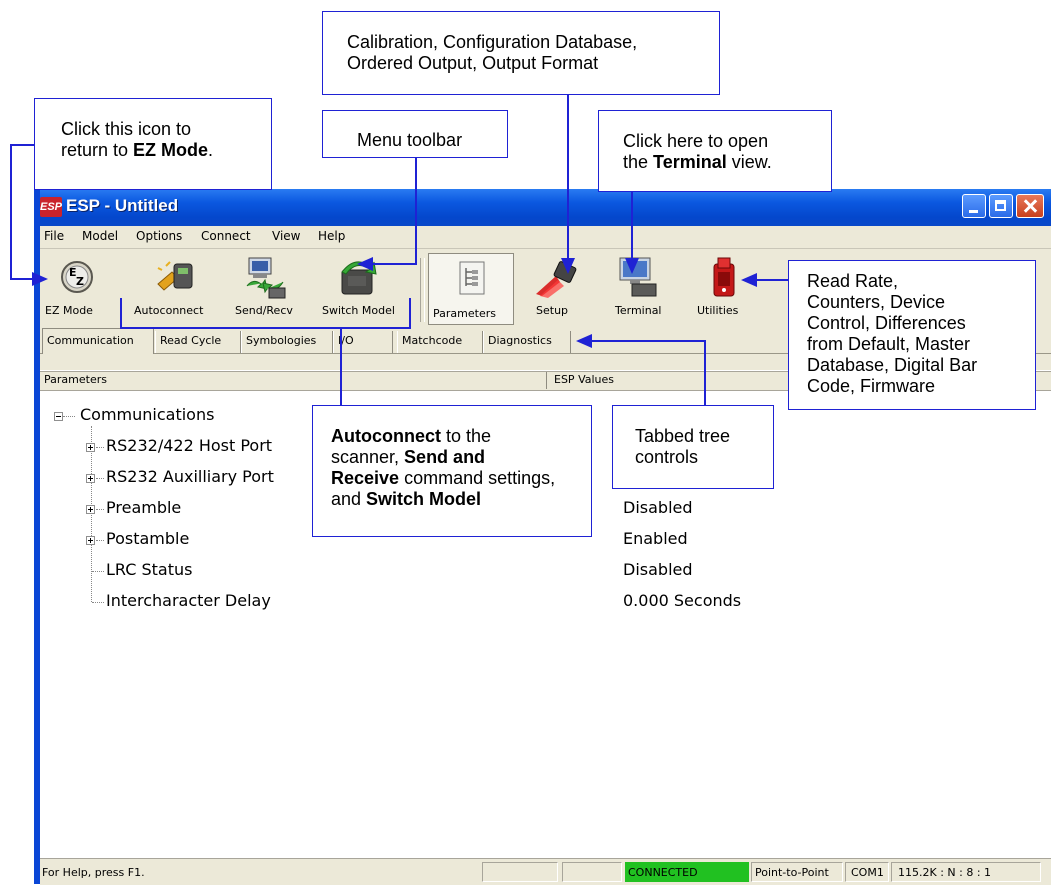  I want to click on callout-tabbed-tree: Tabbed tree controls, so click(693, 447).